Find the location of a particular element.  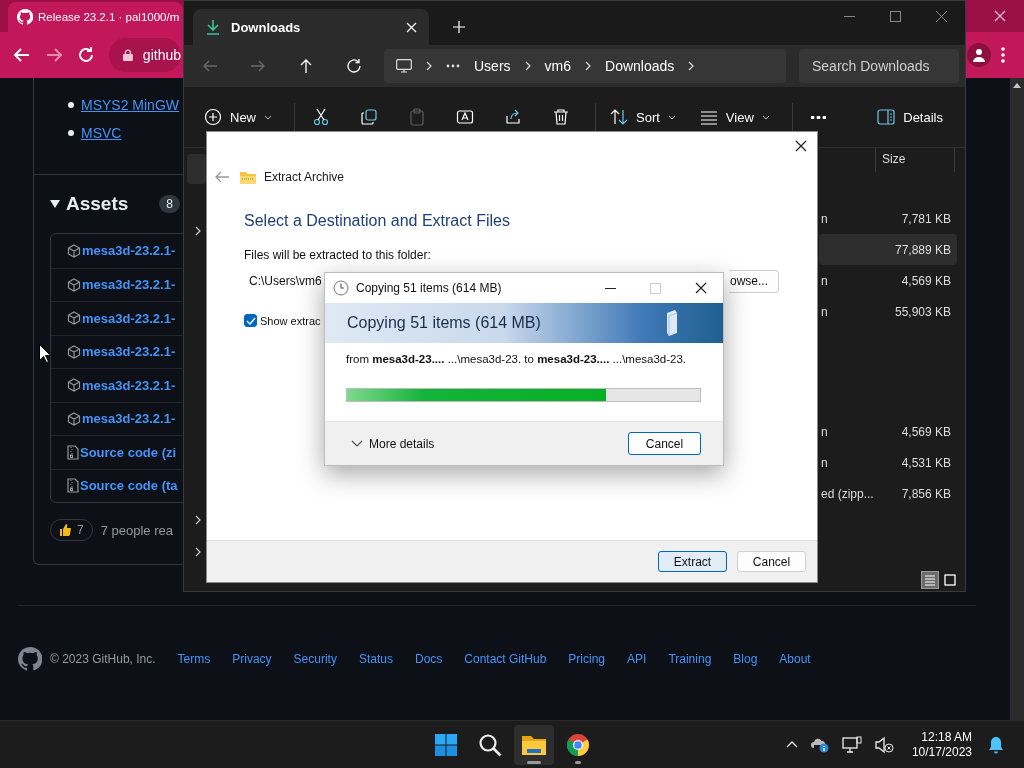

breadcrumb-item: Users is located at coordinates (492, 66).